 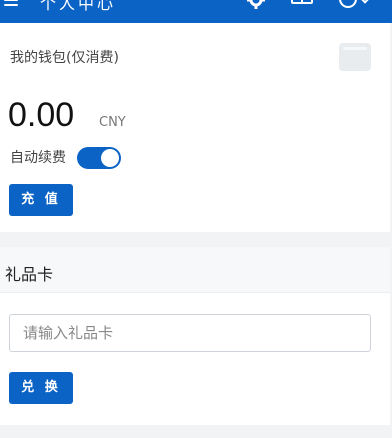 I want to click on toggle-knob, so click(x=110, y=158).